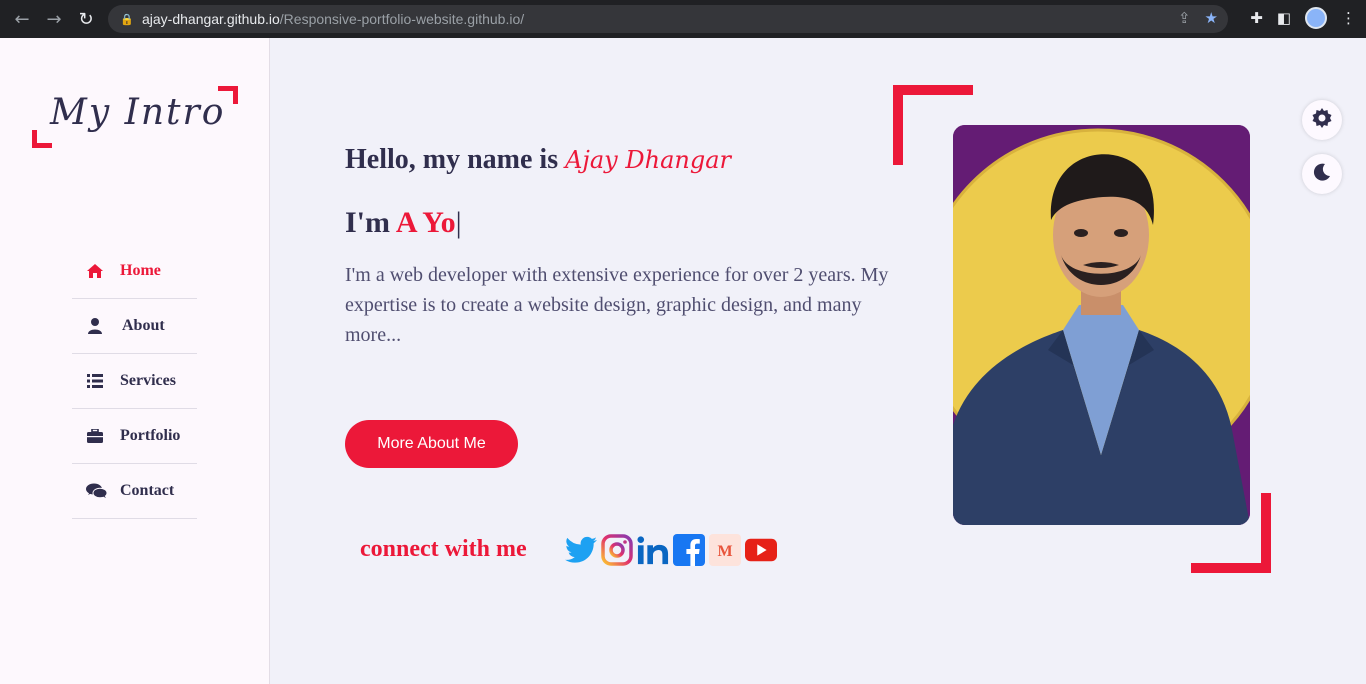 This screenshot has height=684, width=1366. What do you see at coordinates (1316, 18) in the screenshot?
I see `profile-avatar` at bounding box center [1316, 18].